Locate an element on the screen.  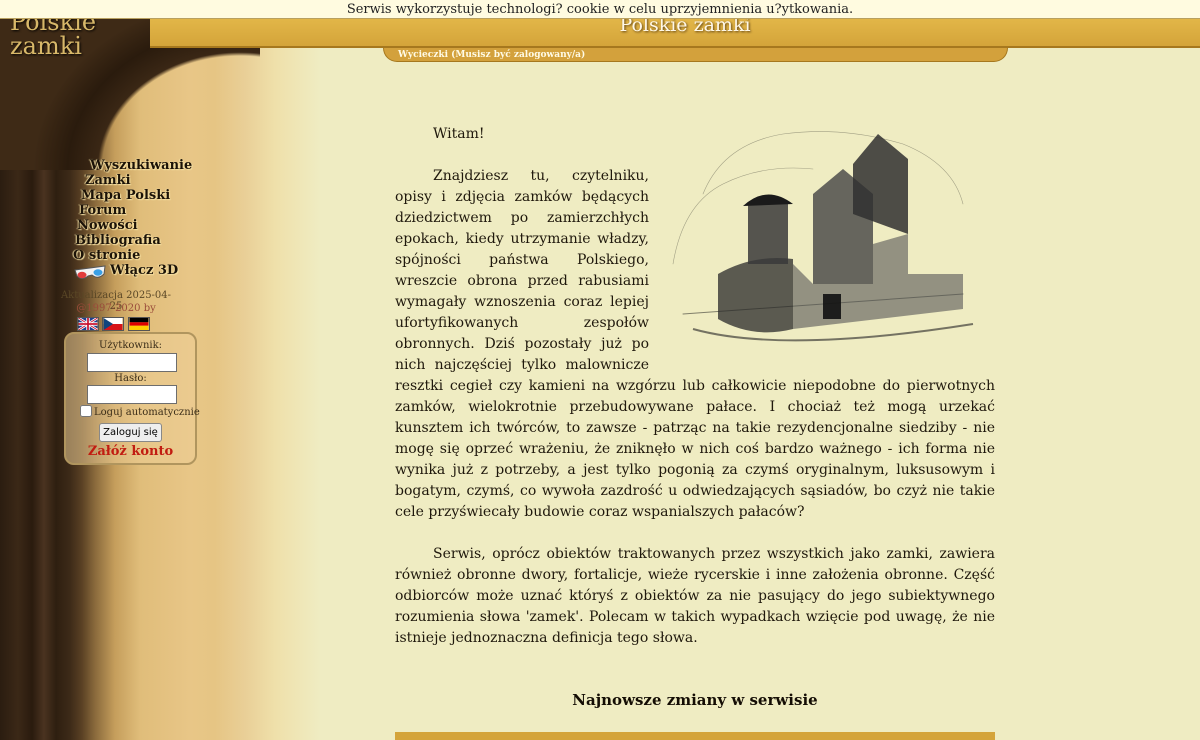
nav-item-bibliography: Bibliografia is located at coordinates (118, 240).